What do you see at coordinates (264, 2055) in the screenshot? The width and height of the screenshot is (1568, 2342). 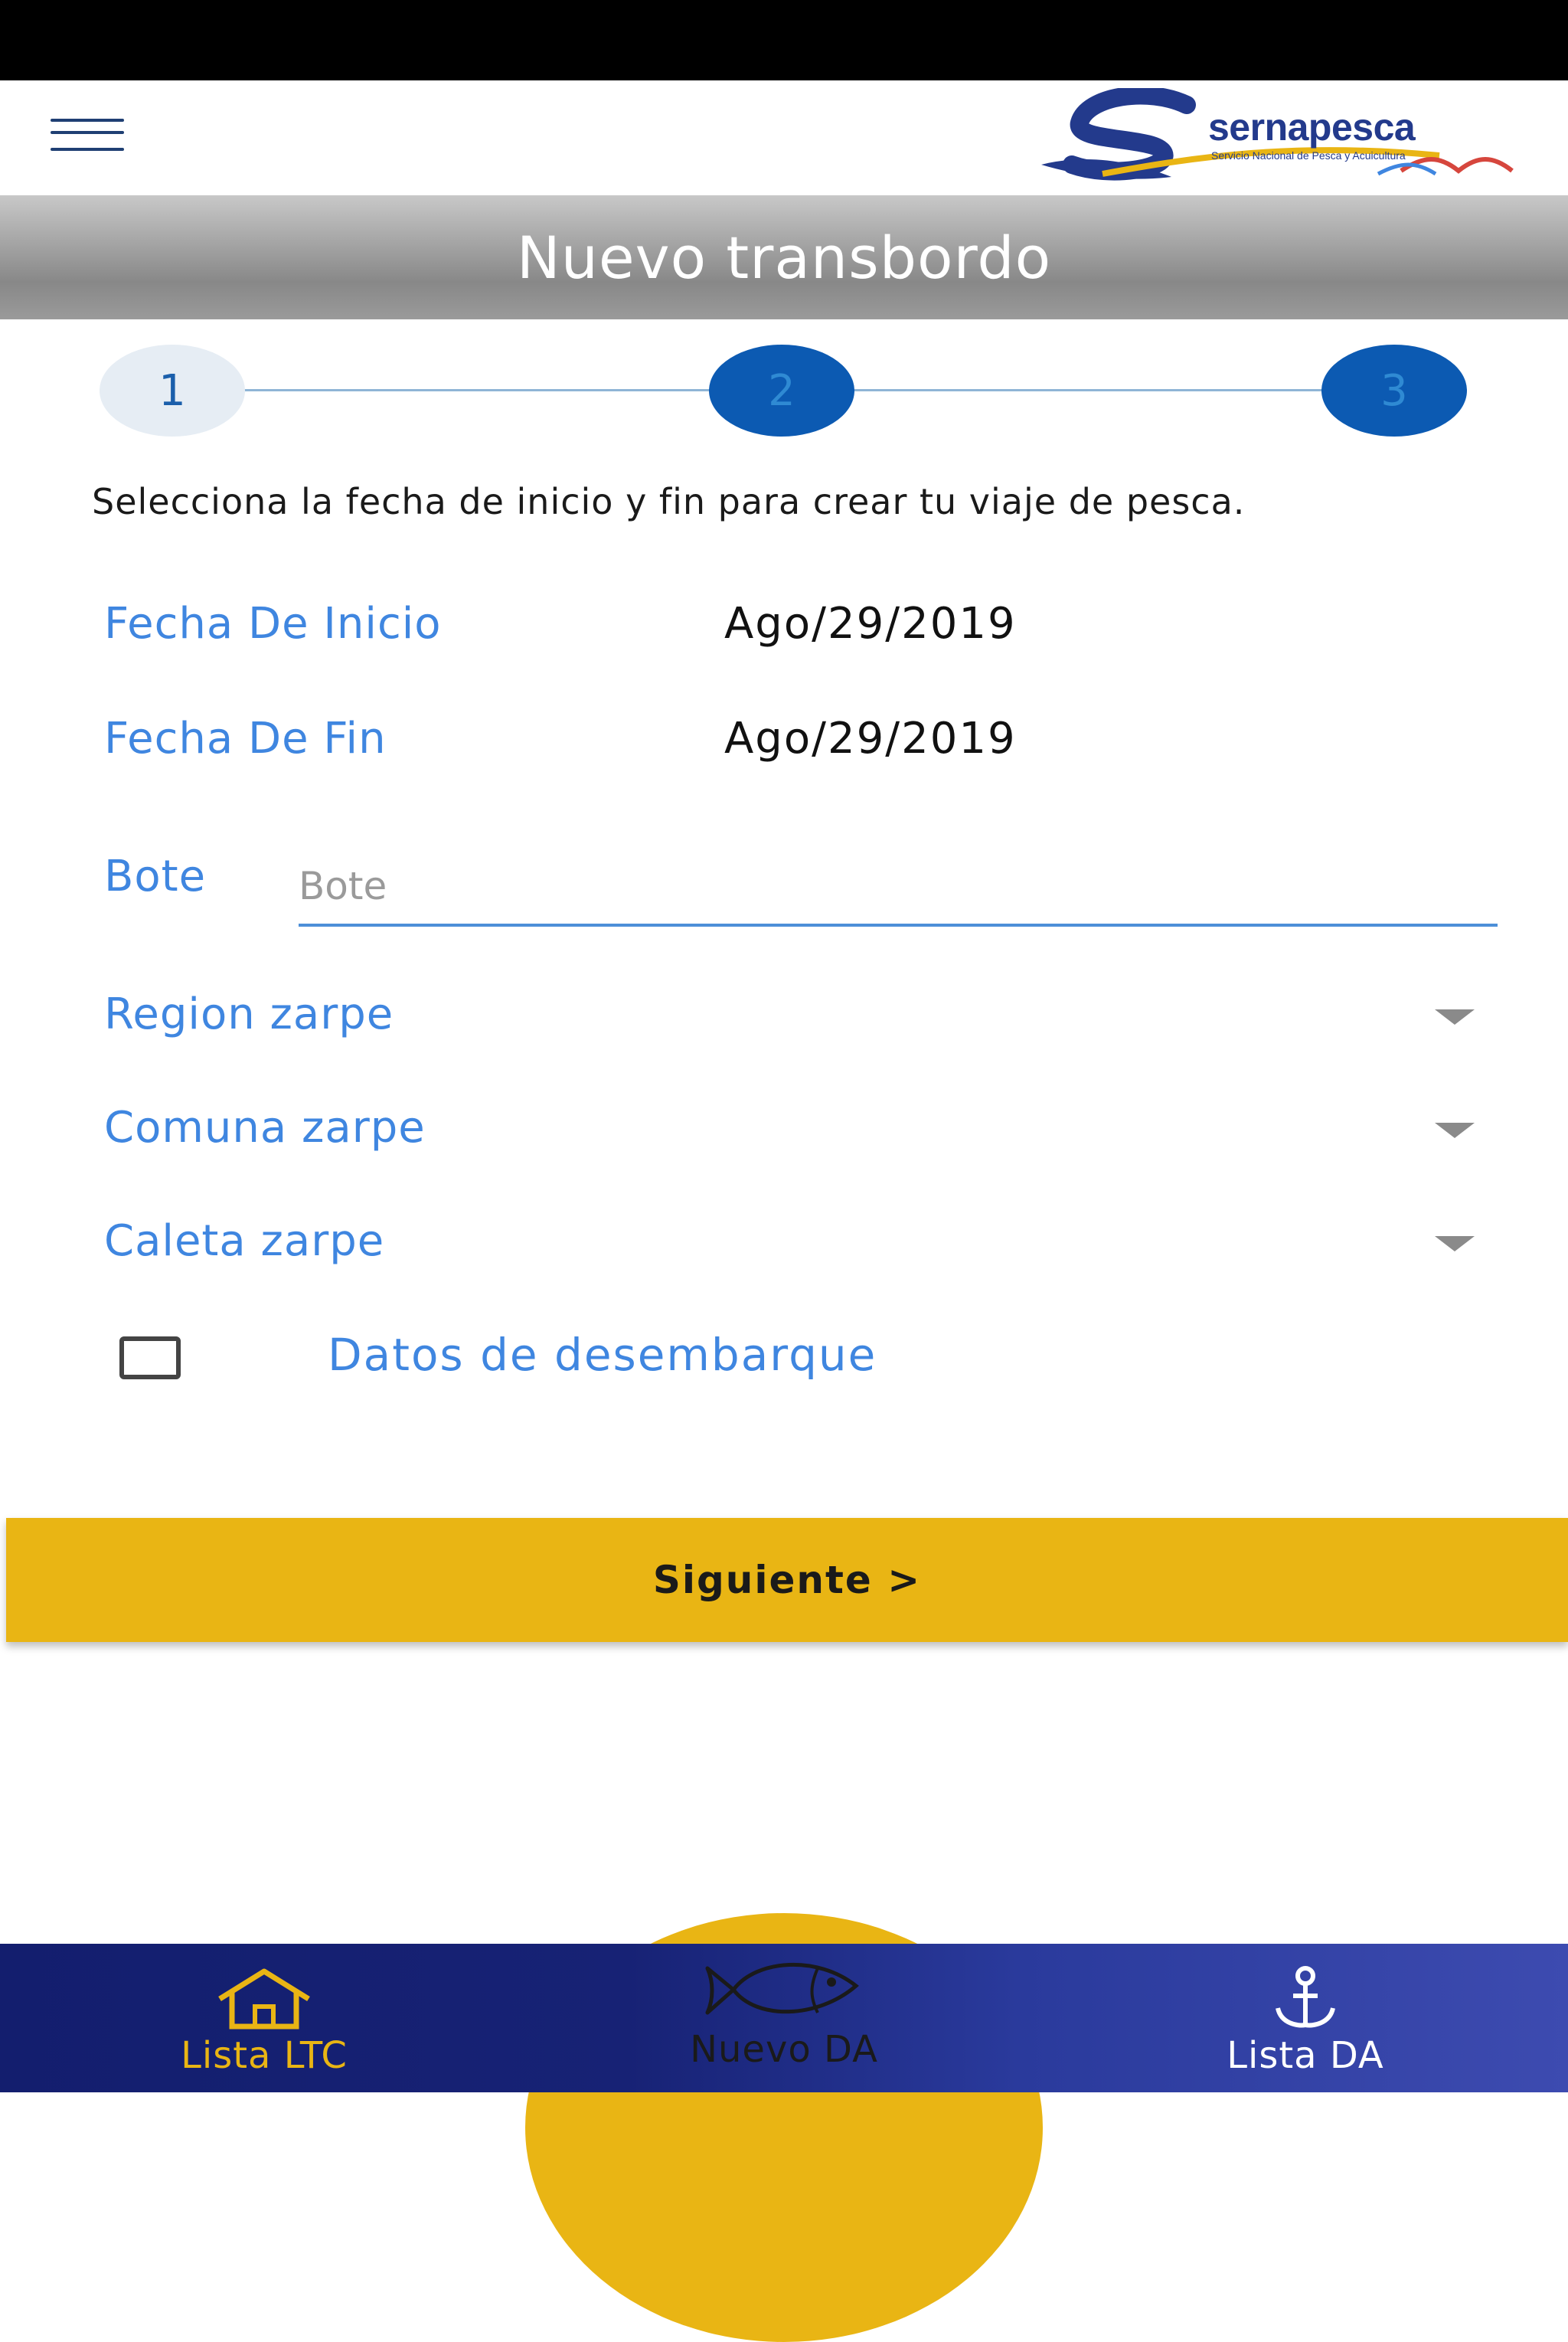 I see `nav-label-lista-ltc: Lista LTC` at bounding box center [264, 2055].